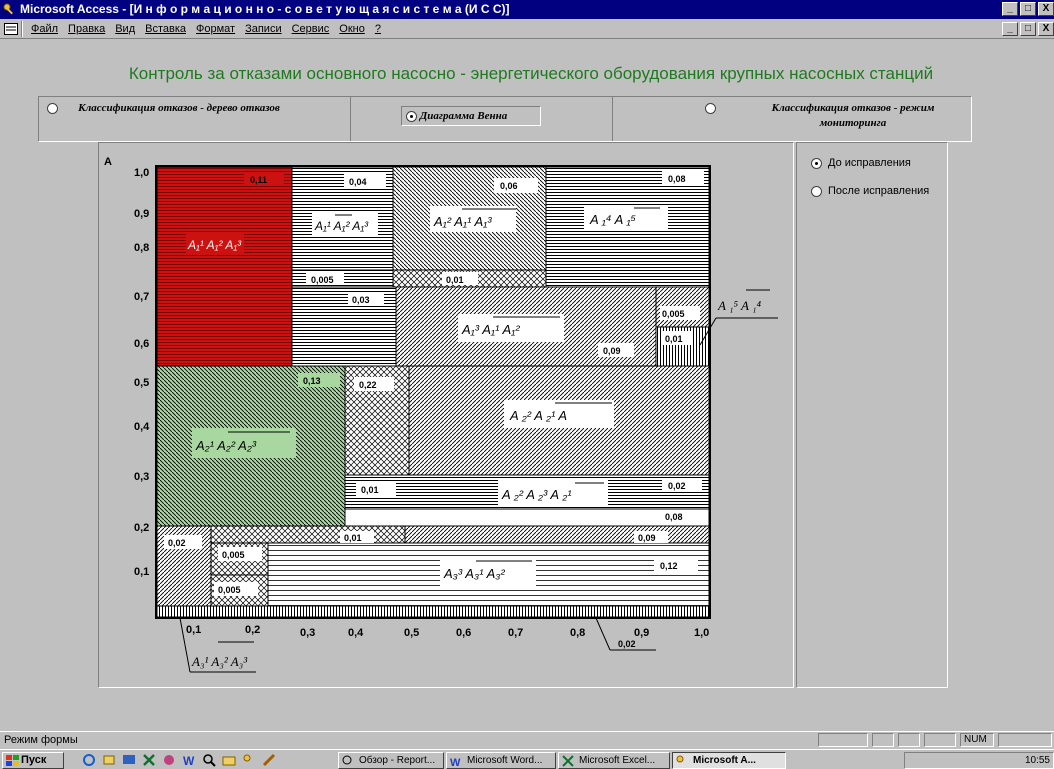 The height and width of the screenshot is (769, 1054). I want to click on ie-icon, so click(89, 760).